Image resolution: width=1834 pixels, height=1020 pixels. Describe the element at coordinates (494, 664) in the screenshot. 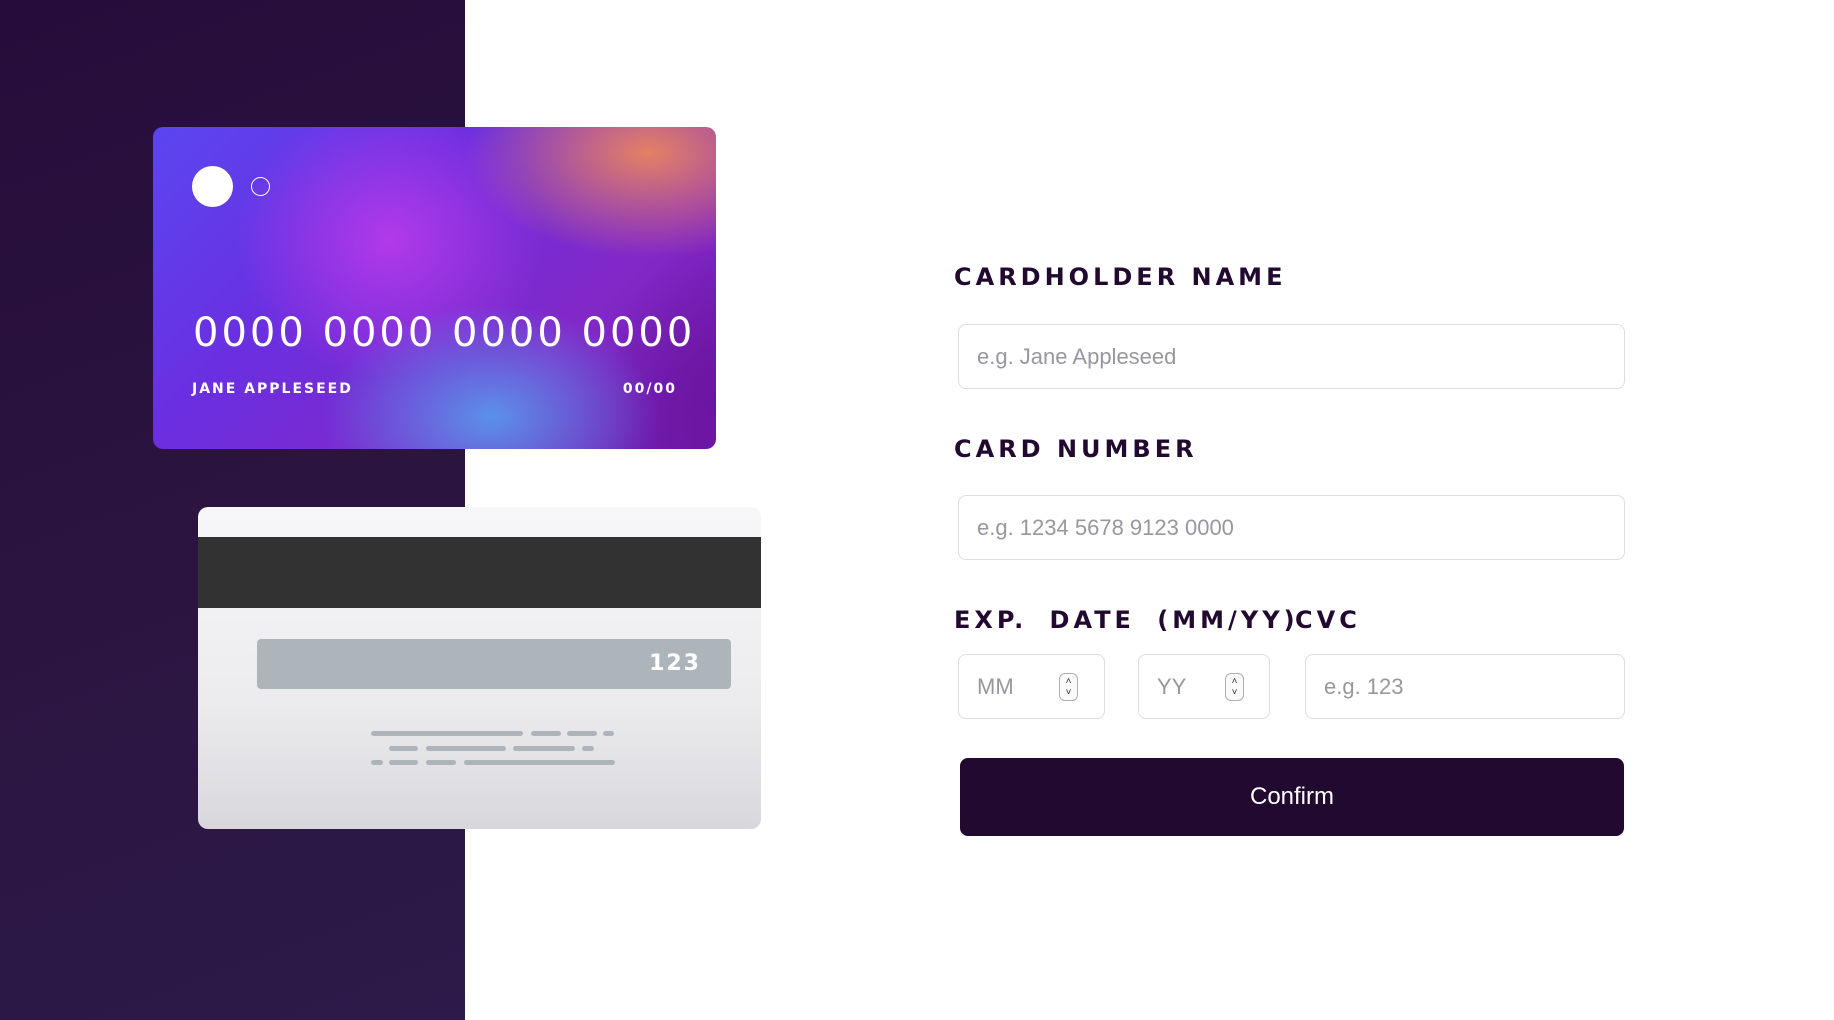

I see `signature-strip: 123` at that location.